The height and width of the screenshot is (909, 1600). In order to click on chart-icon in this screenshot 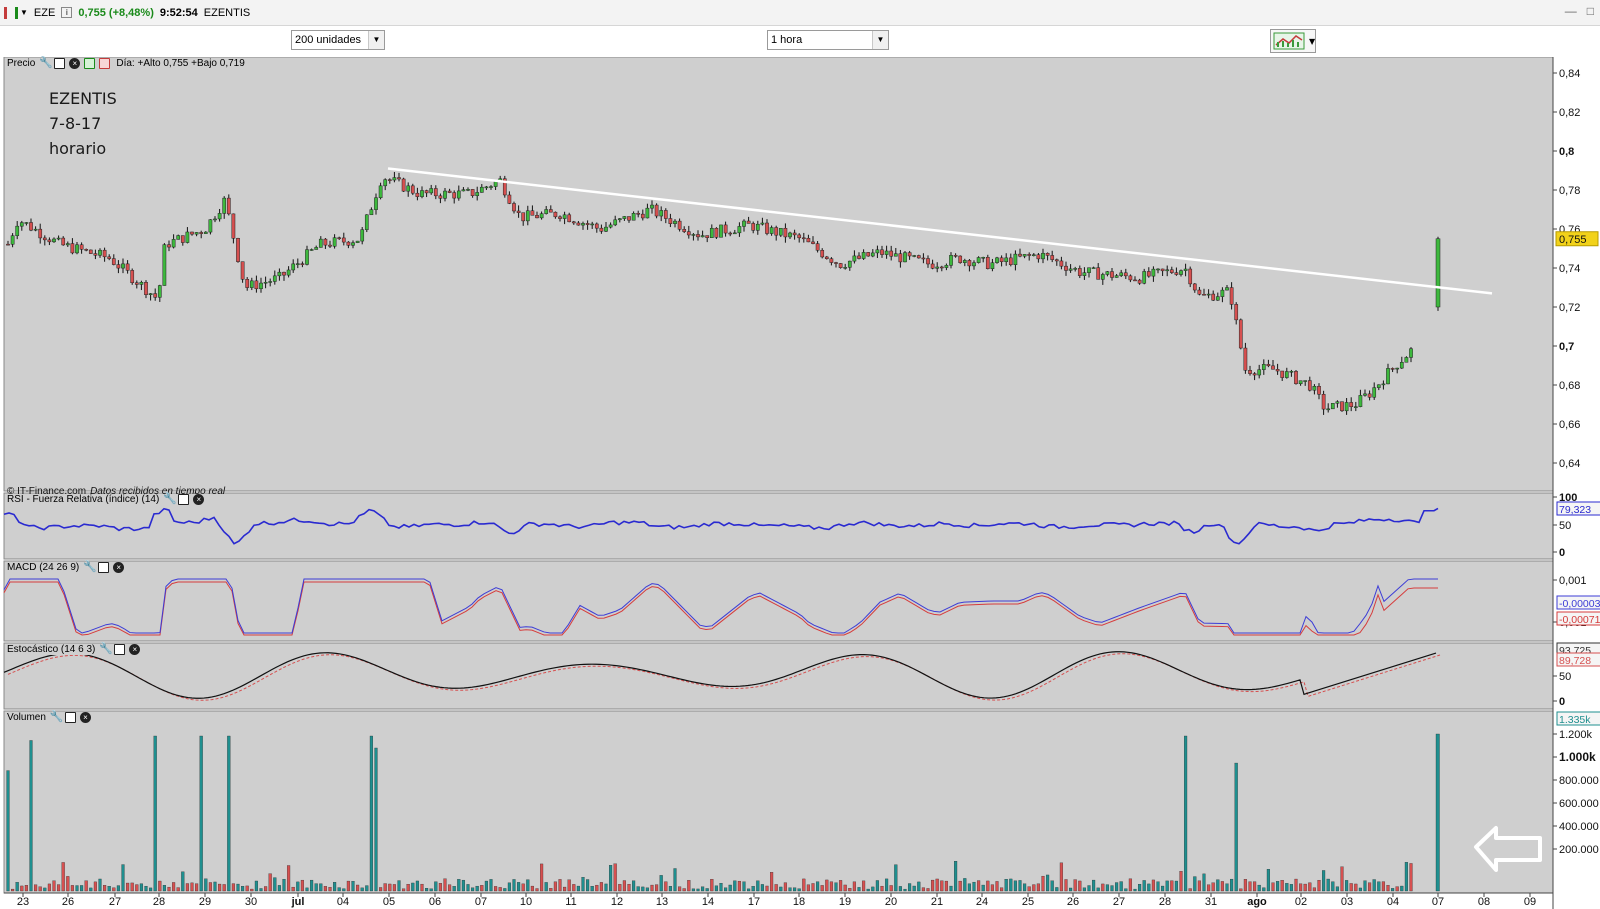, I will do `click(11, 12)`.